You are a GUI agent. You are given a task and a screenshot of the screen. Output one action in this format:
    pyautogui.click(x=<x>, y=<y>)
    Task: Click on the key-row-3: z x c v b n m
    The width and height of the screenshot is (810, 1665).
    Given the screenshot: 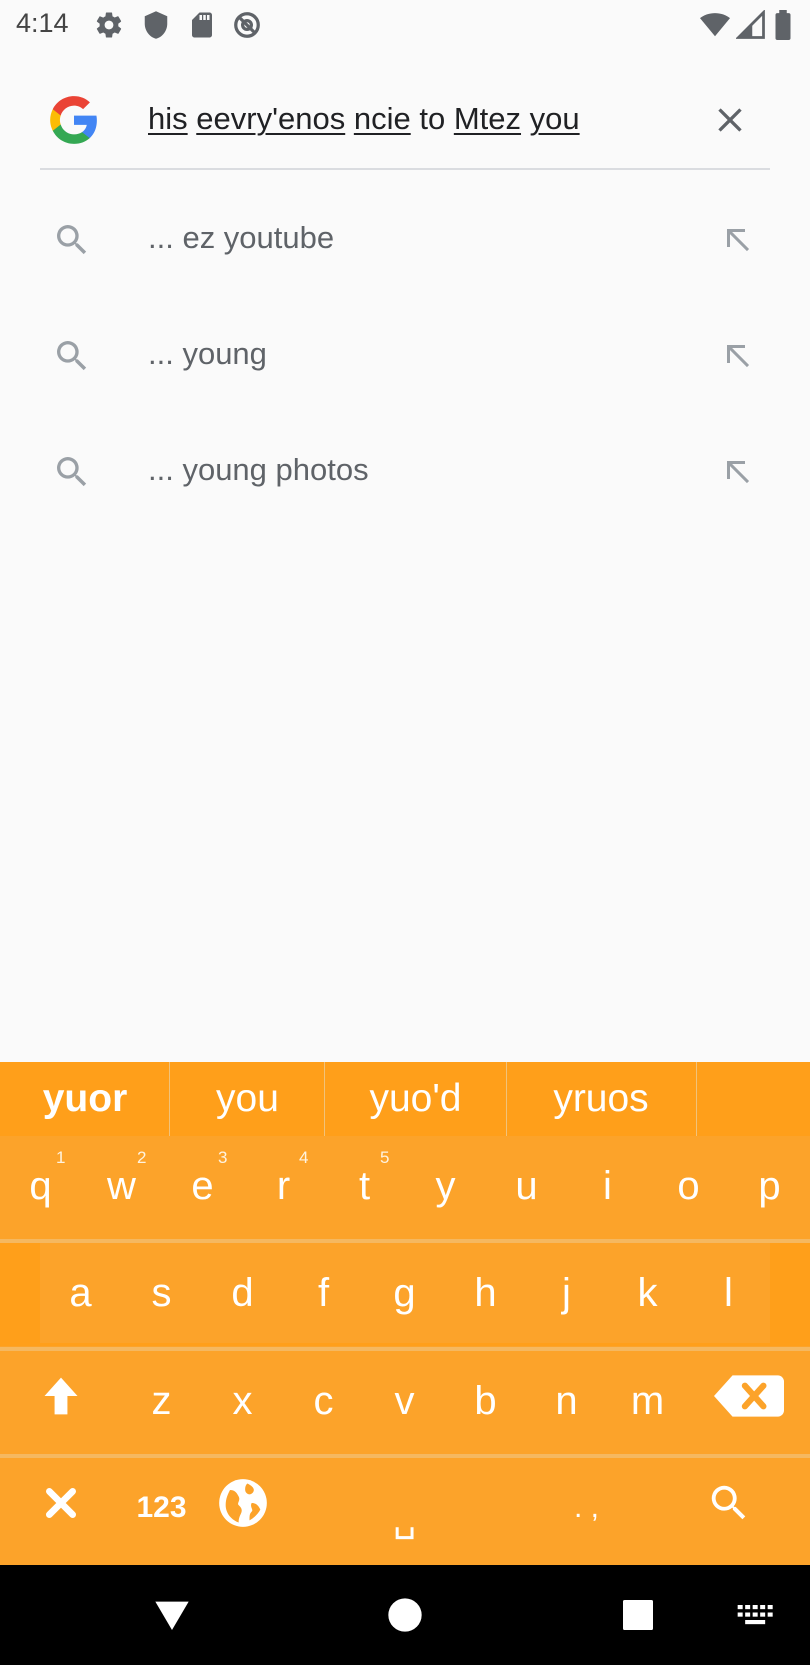 What is the action you would take?
    pyautogui.click(x=405, y=1402)
    